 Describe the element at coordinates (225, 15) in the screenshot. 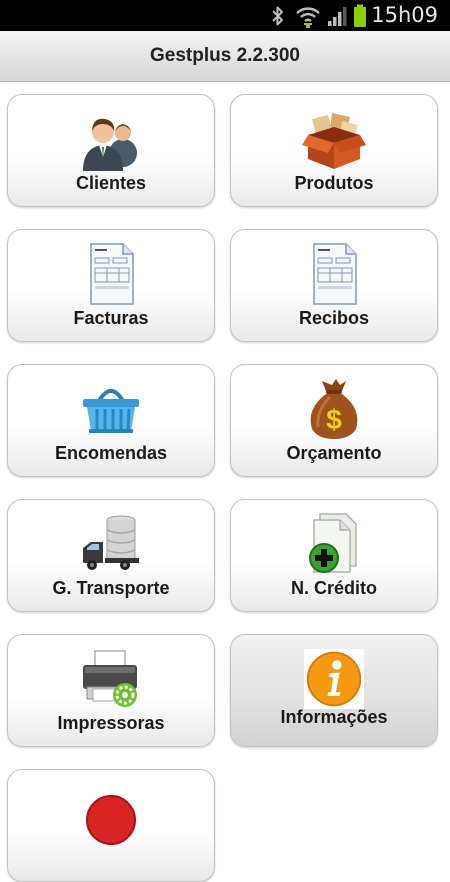

I see `status-bar: 15h09` at that location.